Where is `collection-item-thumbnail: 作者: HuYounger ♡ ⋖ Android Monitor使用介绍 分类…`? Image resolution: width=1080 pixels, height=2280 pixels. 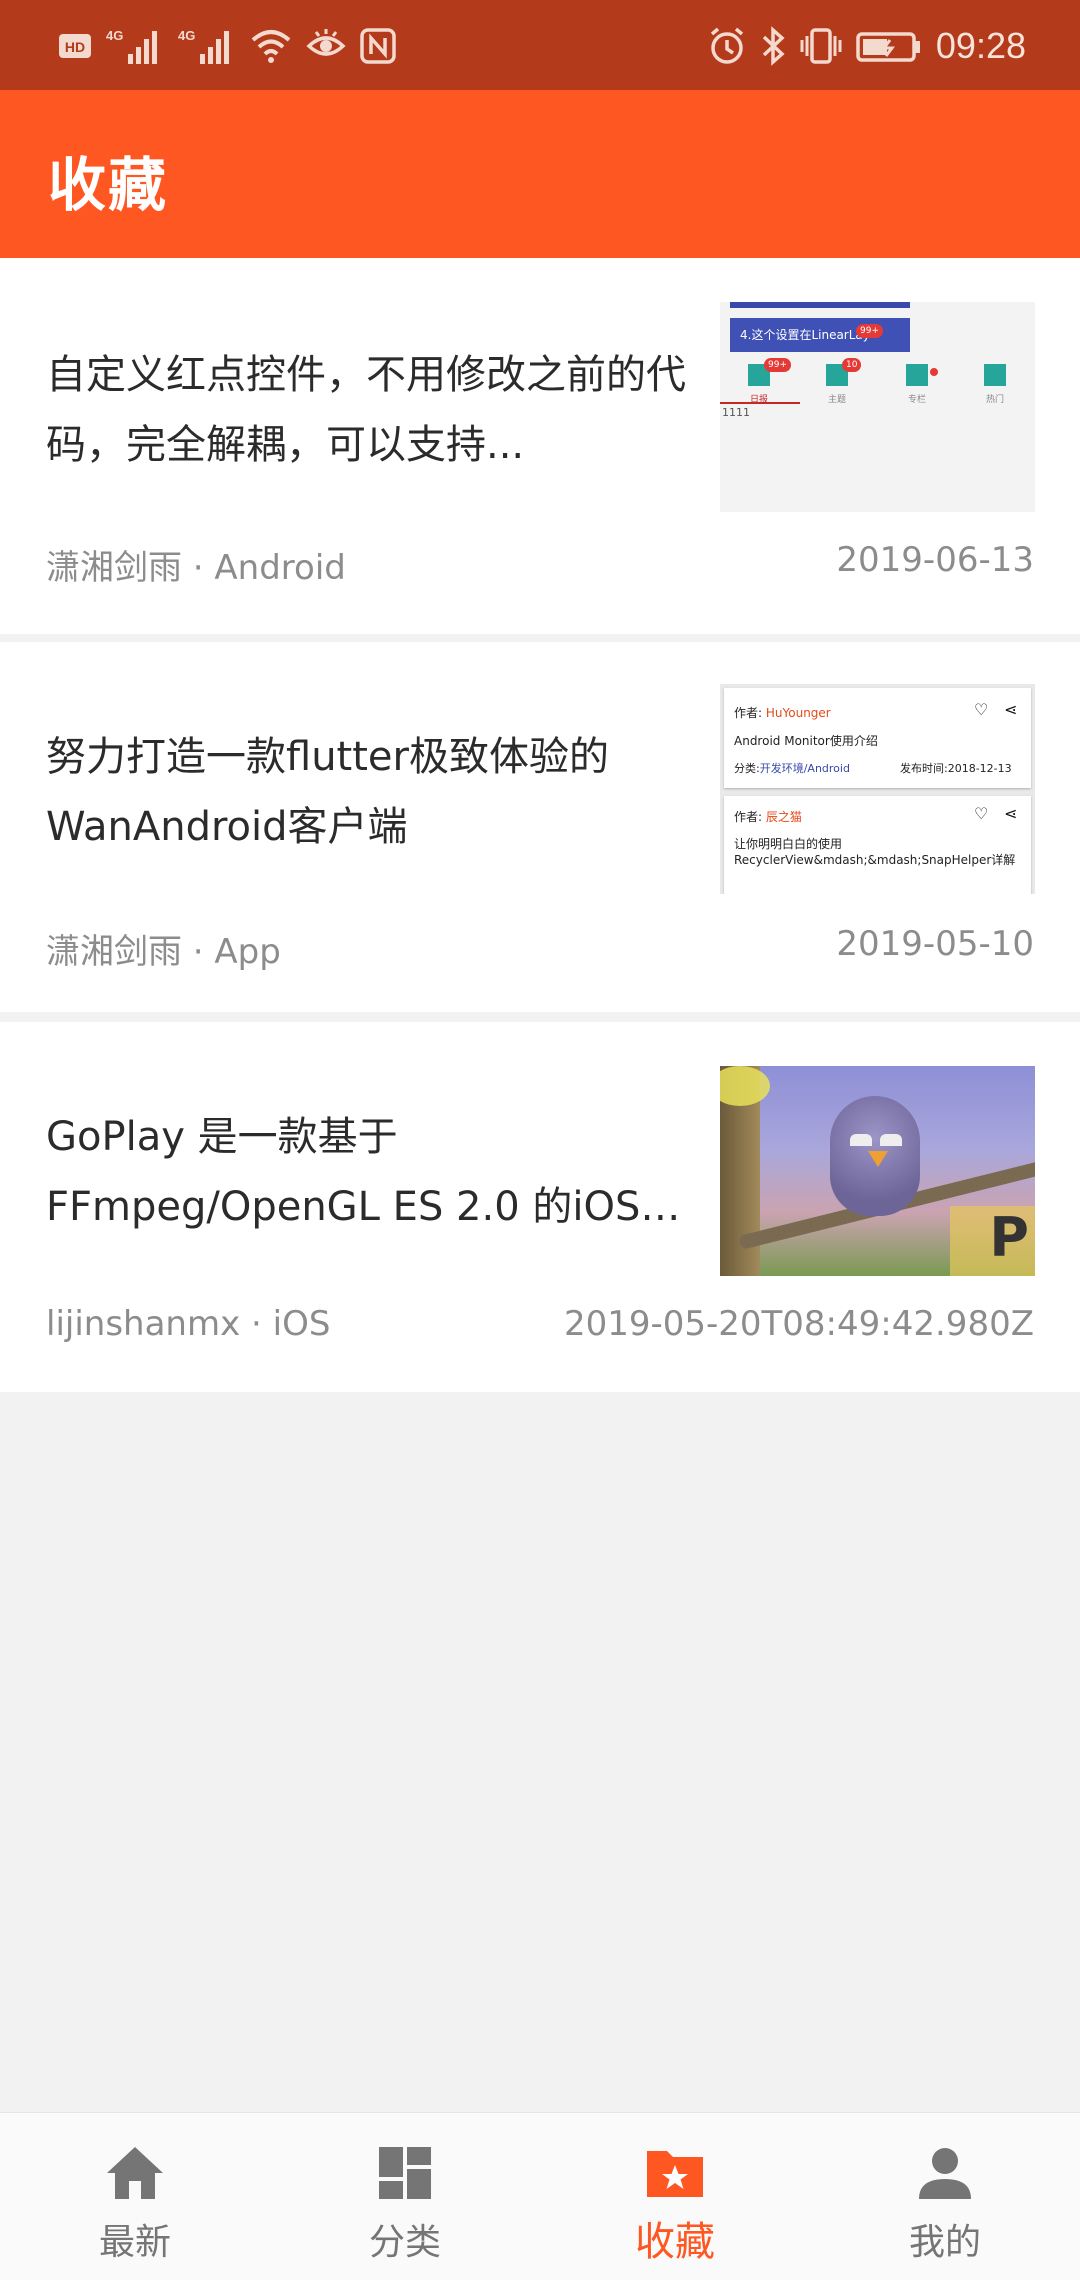
collection-item-thumbnail: 作者: HuYounger ♡ ⋖ Android Monitor使用介绍 分类… is located at coordinates (877, 789).